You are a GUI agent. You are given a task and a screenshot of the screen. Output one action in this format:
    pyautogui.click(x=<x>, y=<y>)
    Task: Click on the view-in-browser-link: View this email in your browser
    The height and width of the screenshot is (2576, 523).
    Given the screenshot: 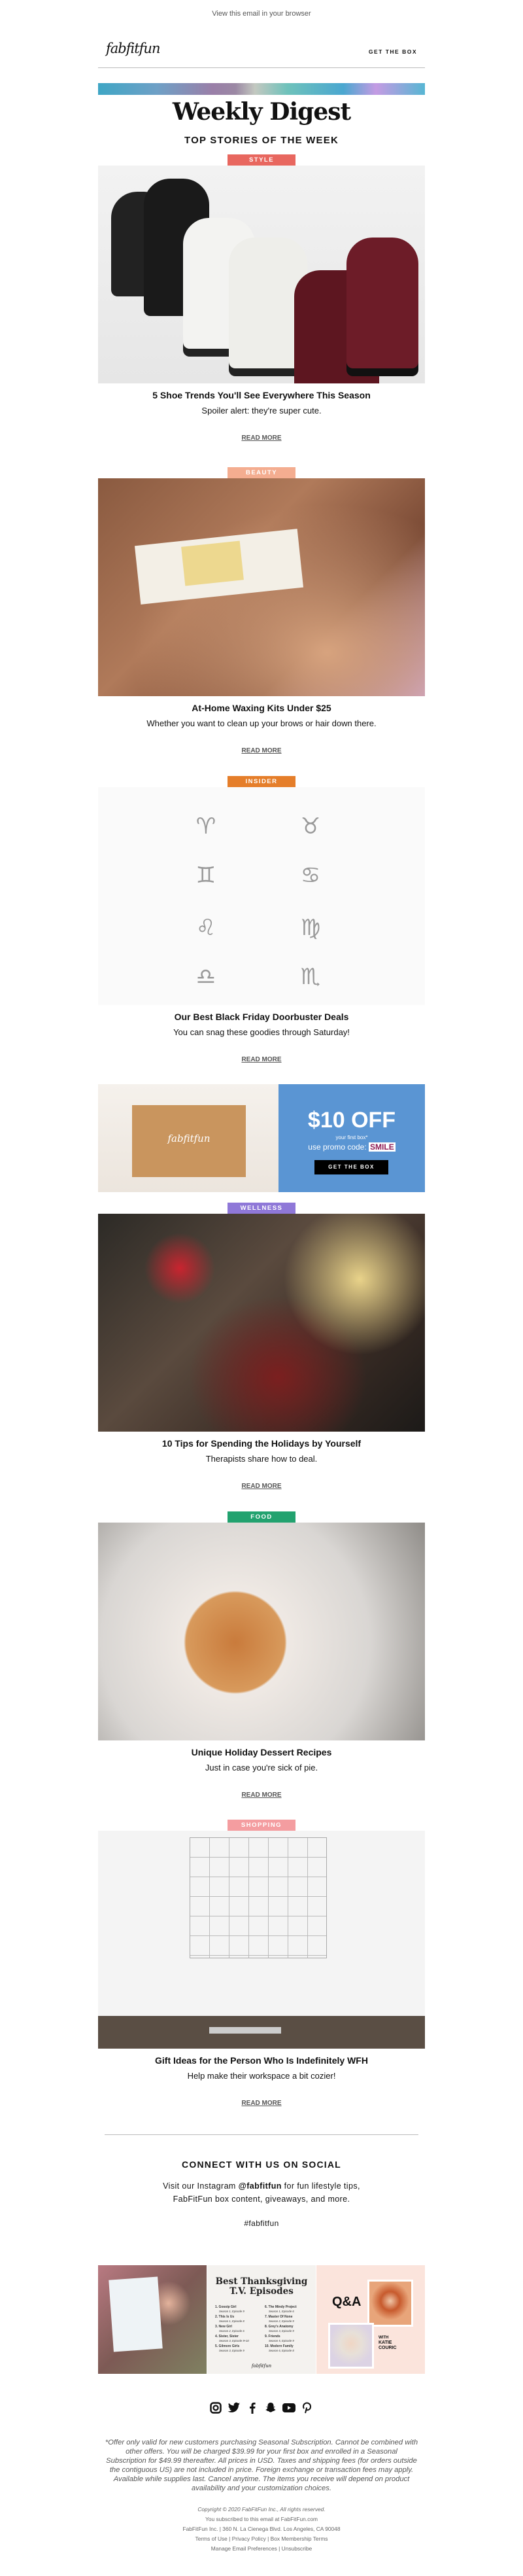 What is the action you would take?
    pyautogui.click(x=261, y=14)
    